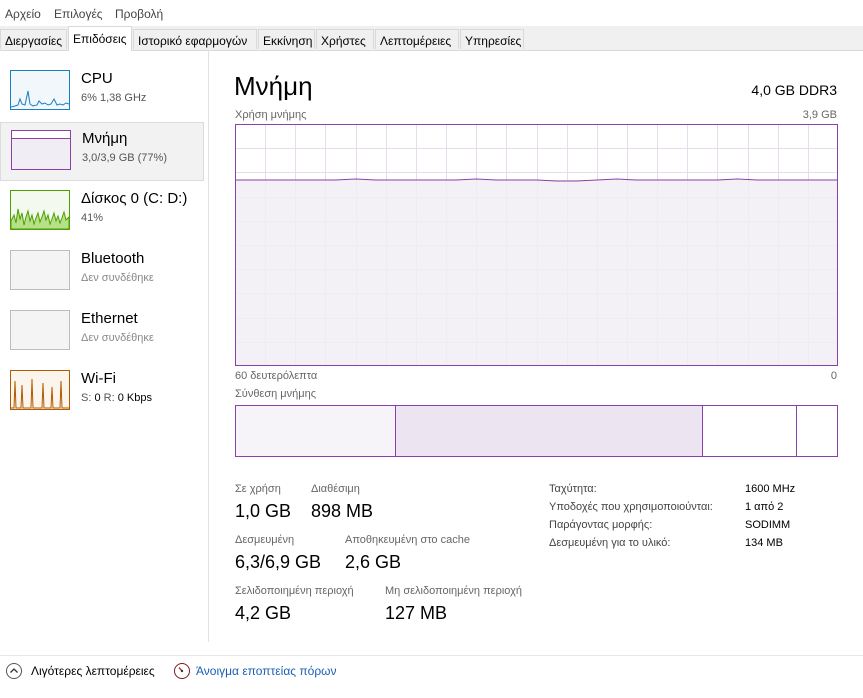  What do you see at coordinates (817, 431) in the screenshot?
I see `composition-free` at bounding box center [817, 431].